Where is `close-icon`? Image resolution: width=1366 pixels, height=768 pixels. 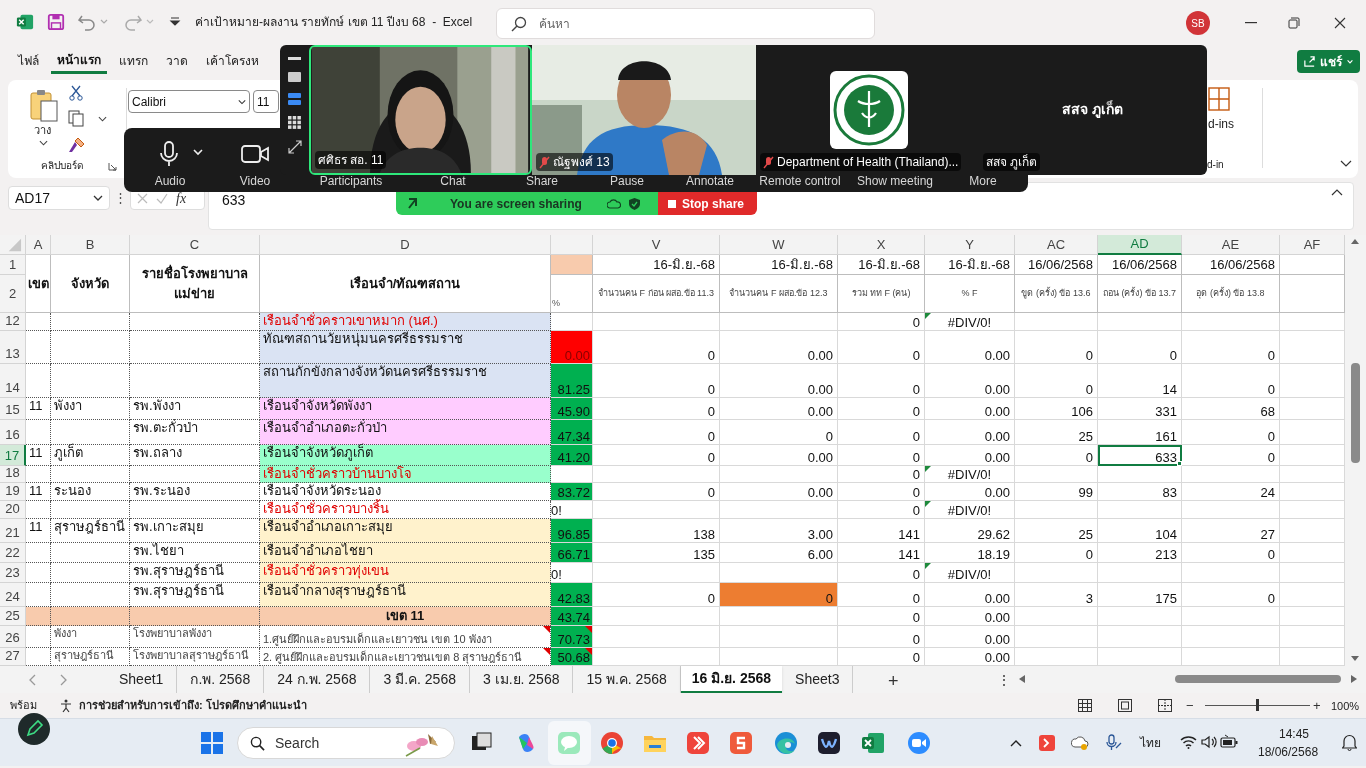
close-icon is located at coordinates (1340, 23).